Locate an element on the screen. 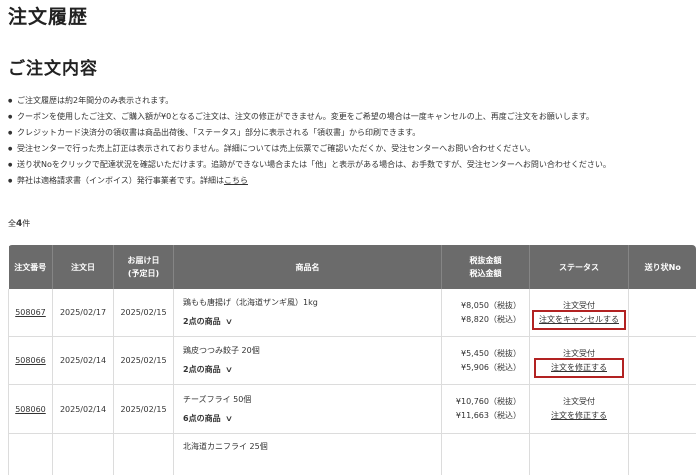 The image size is (700, 475). order-no-cell: 508066 is located at coordinates (31, 361).